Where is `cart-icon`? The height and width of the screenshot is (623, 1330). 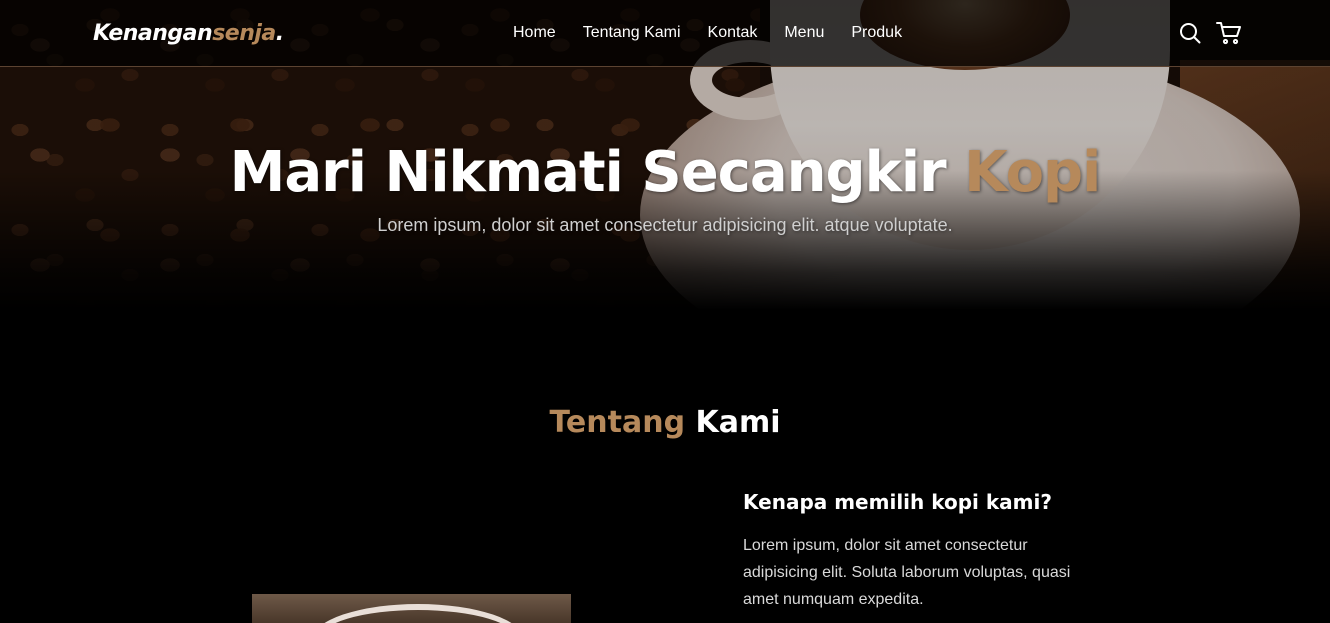
cart-icon is located at coordinates (1229, 33).